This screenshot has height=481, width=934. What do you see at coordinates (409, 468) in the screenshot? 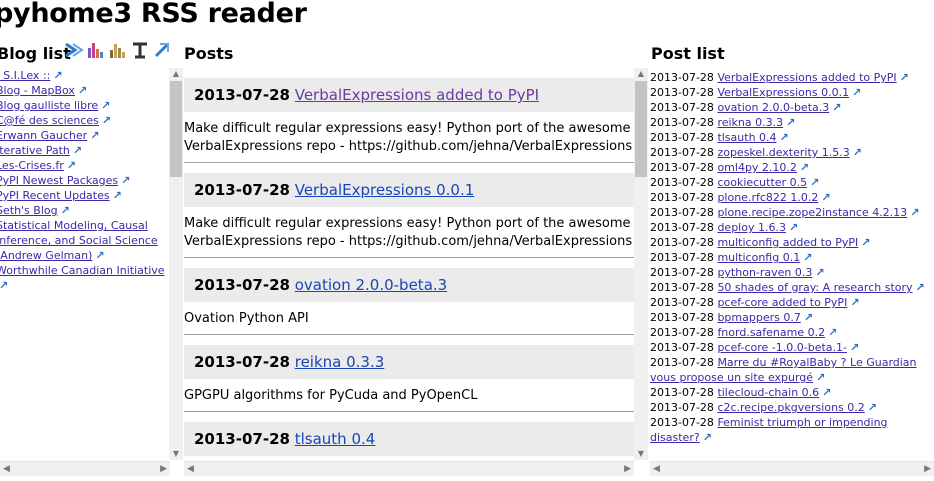
I see `posts-horizontal-scrollbar: ◀ ▶` at bounding box center [409, 468].